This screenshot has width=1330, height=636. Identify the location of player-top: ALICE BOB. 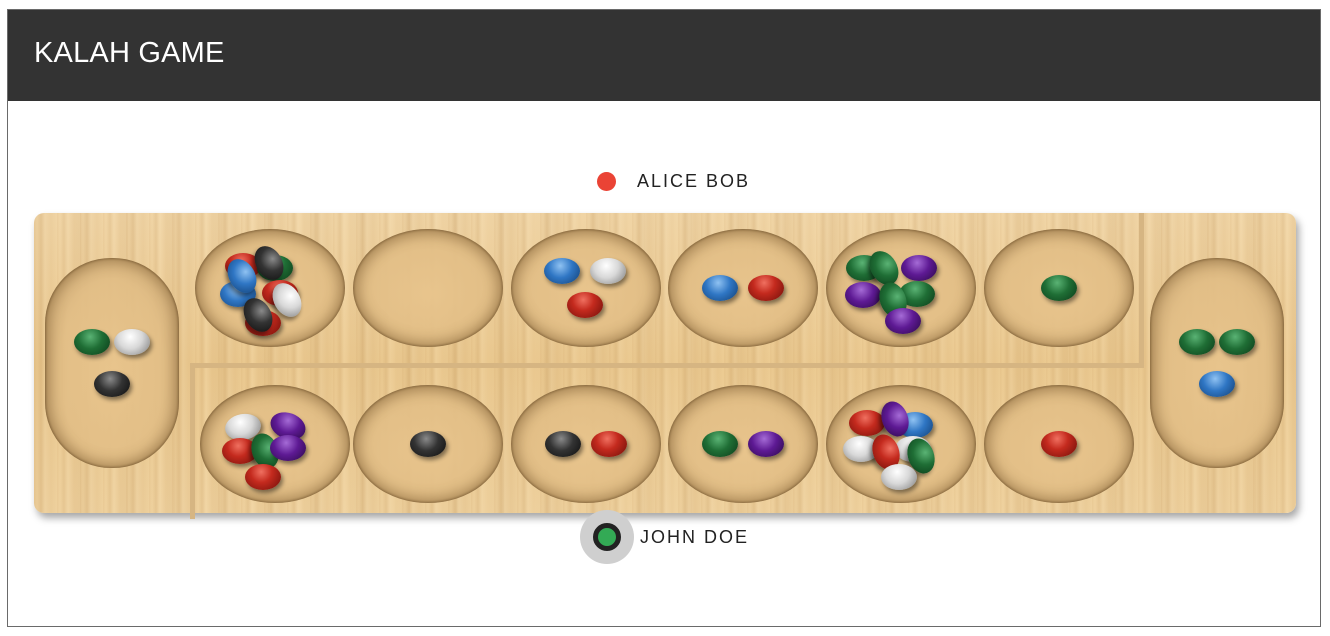
(670, 181).